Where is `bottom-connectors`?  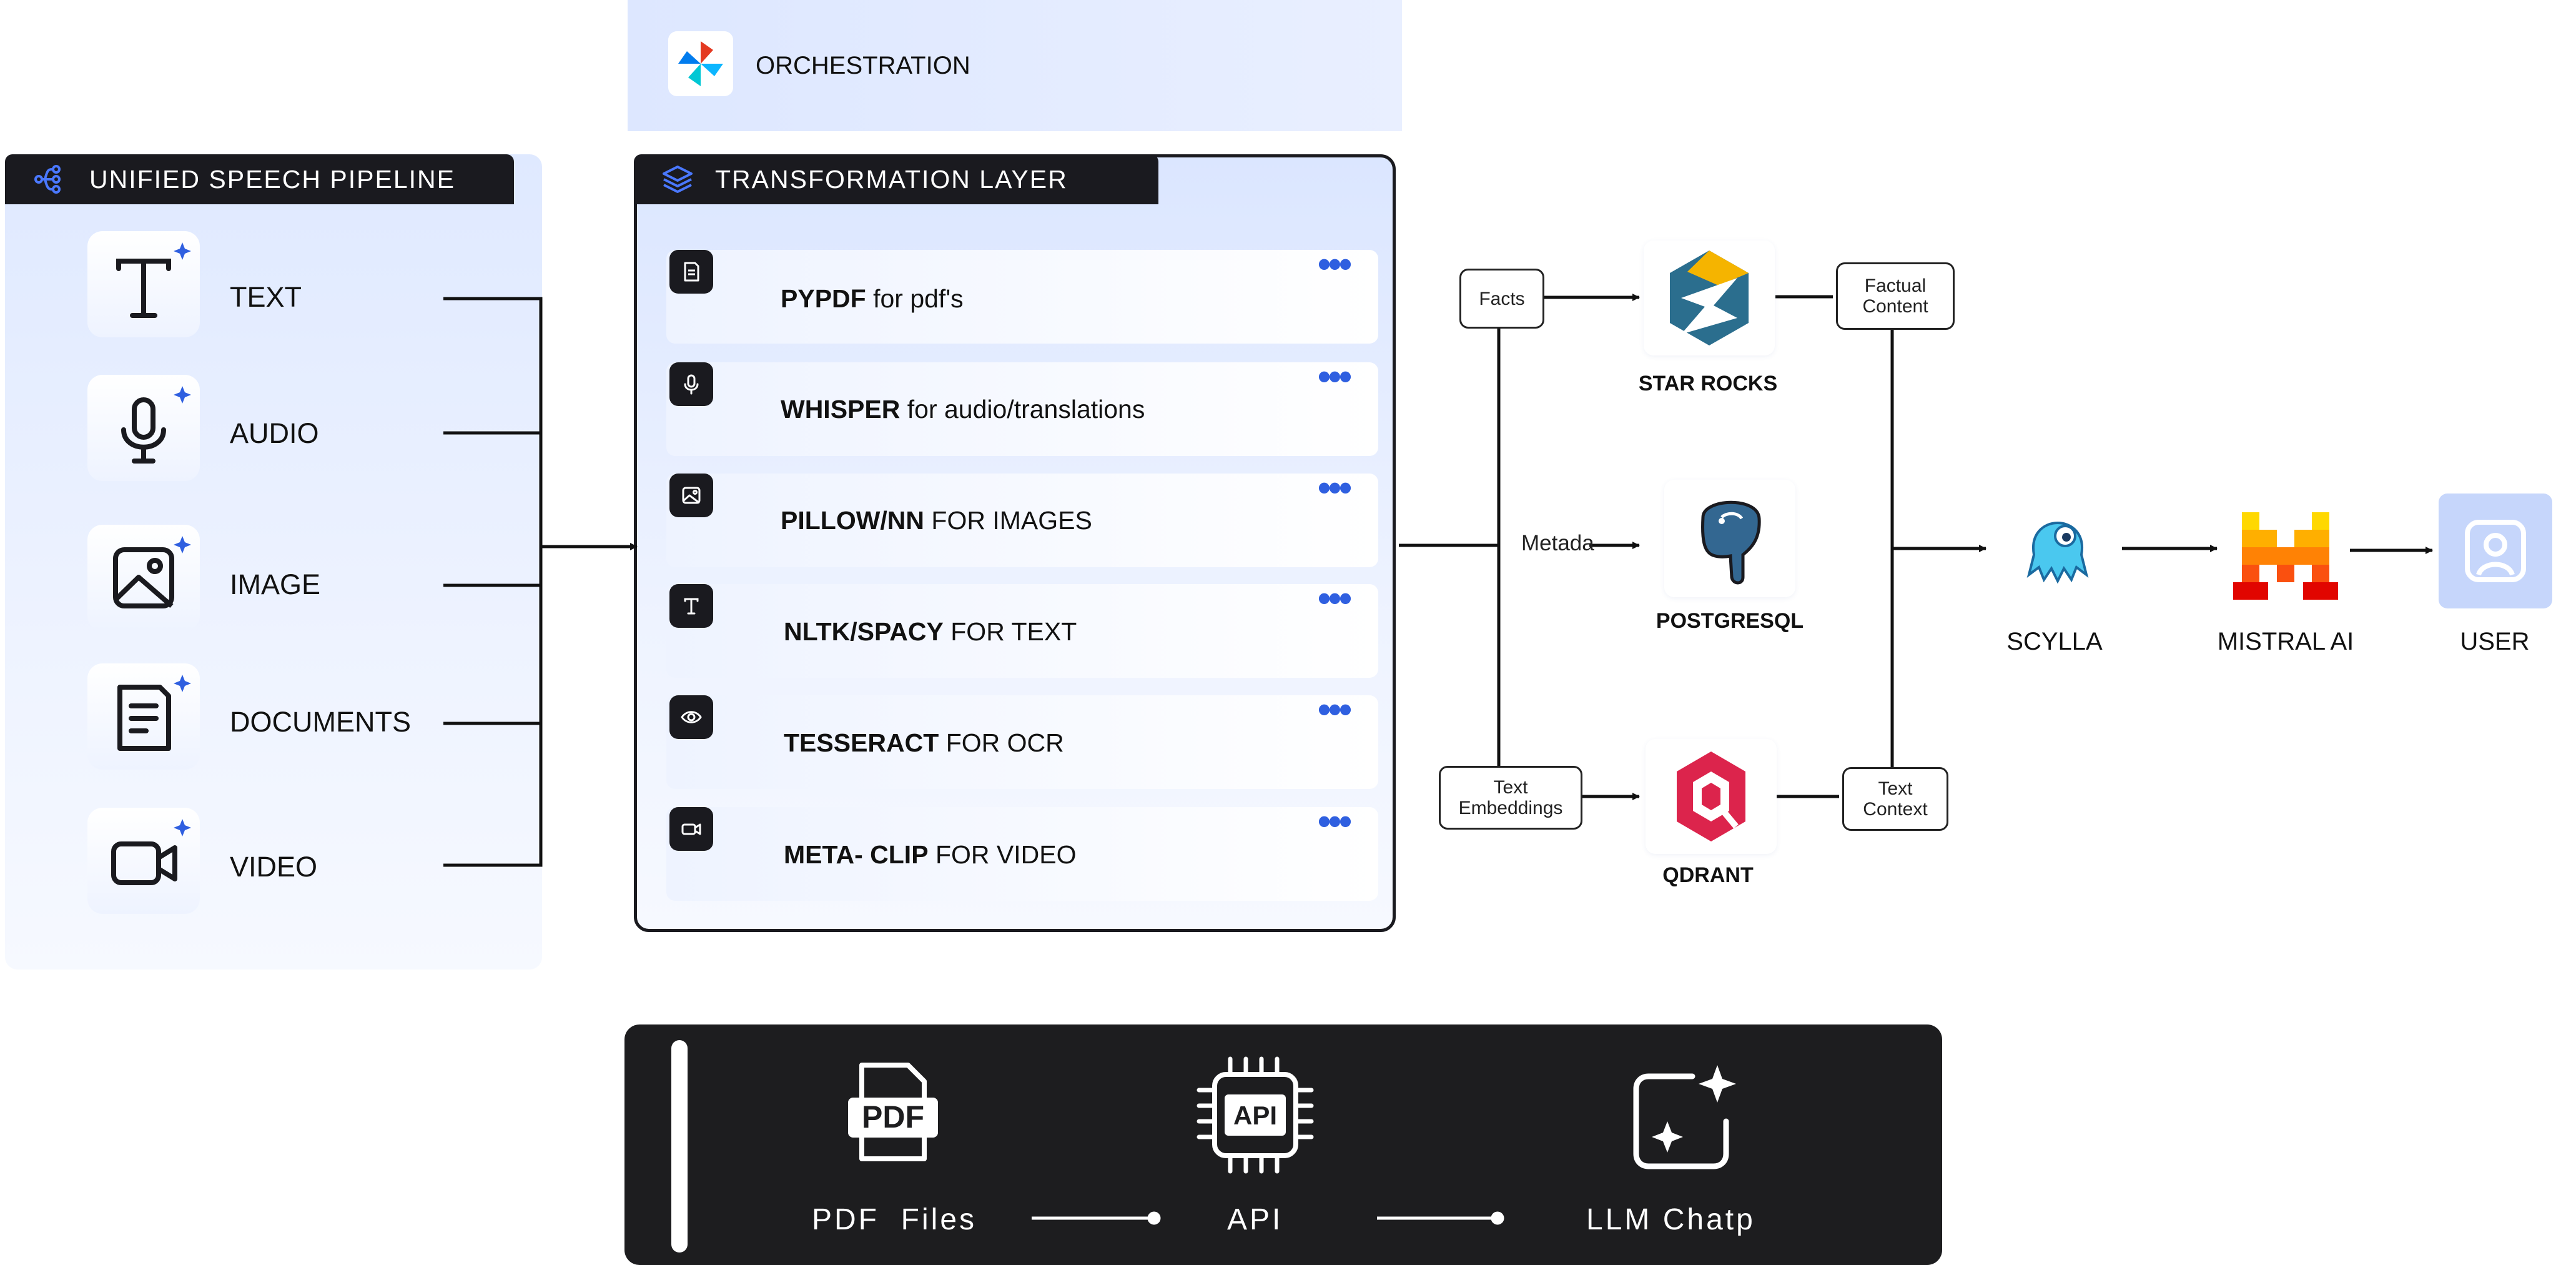 bottom-connectors is located at coordinates (1268, 1218).